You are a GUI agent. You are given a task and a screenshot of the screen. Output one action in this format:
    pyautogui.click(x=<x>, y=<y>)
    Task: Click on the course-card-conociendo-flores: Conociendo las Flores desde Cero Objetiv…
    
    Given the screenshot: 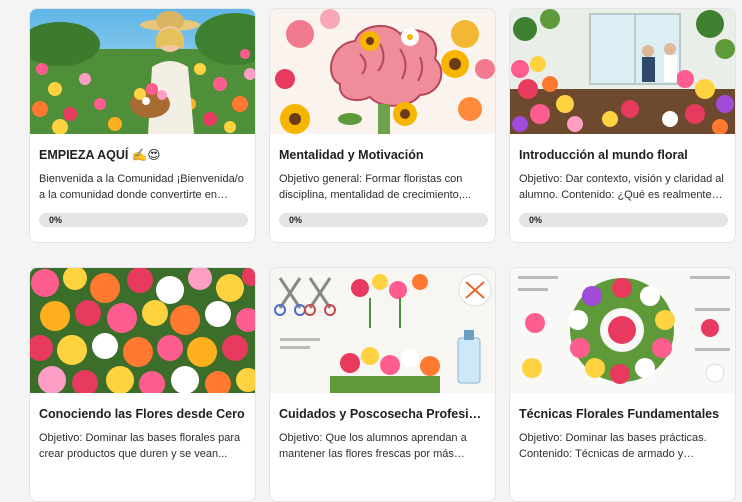 What is the action you would take?
    pyautogui.click(x=142, y=384)
    